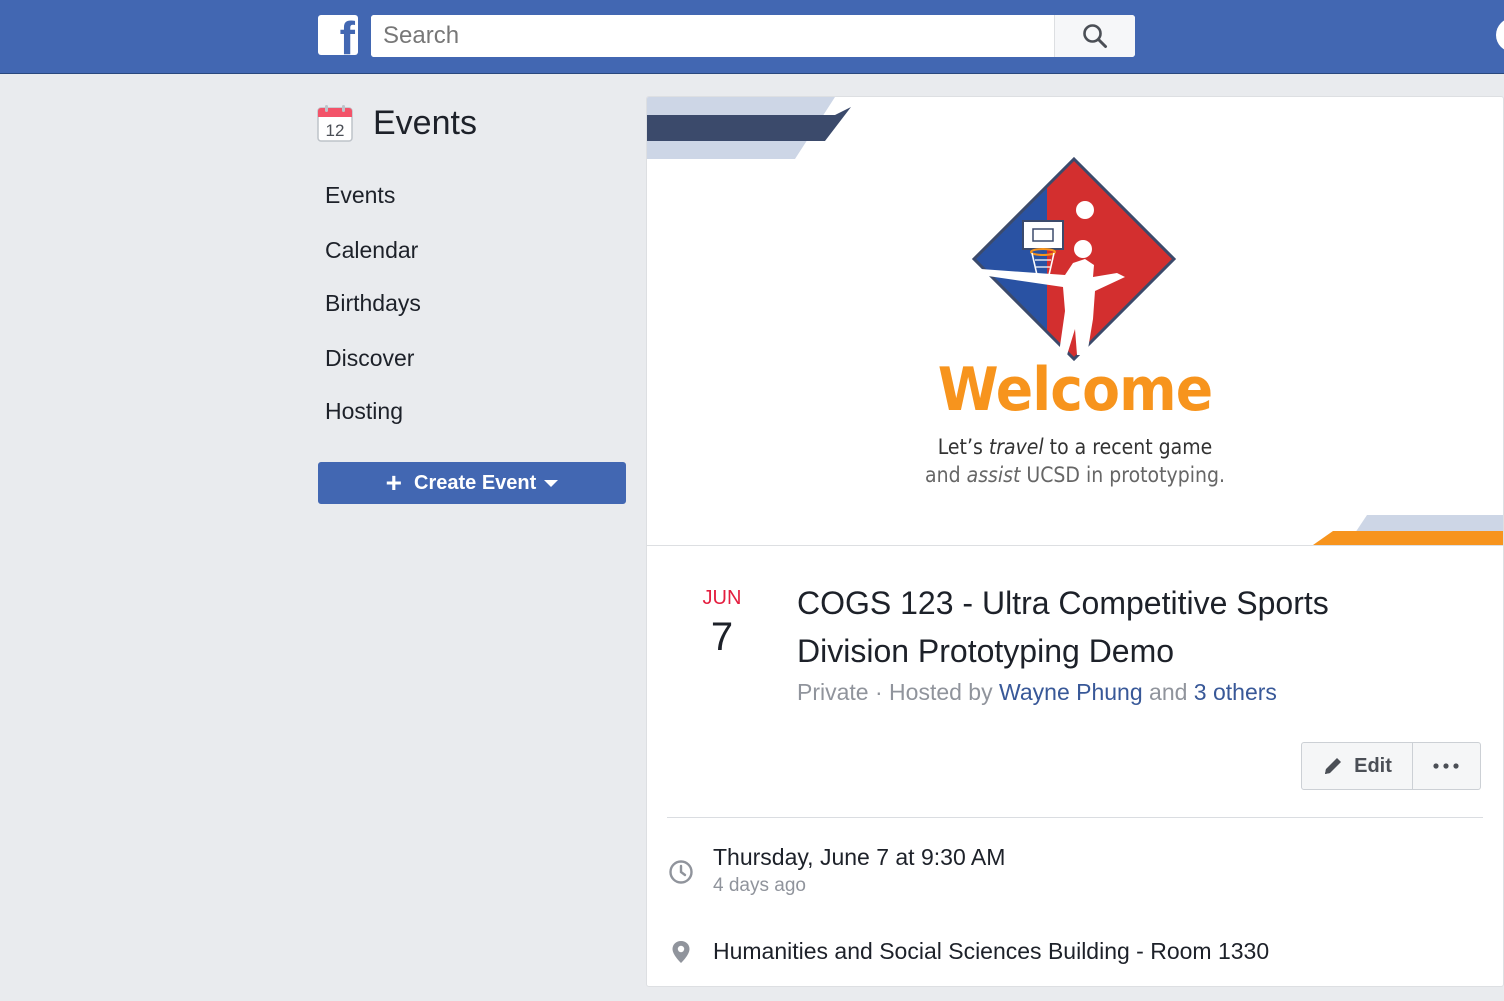 The height and width of the screenshot is (1001, 1504). Describe the element at coordinates (833, 692) in the screenshot. I see `event-privacy: Private` at that location.